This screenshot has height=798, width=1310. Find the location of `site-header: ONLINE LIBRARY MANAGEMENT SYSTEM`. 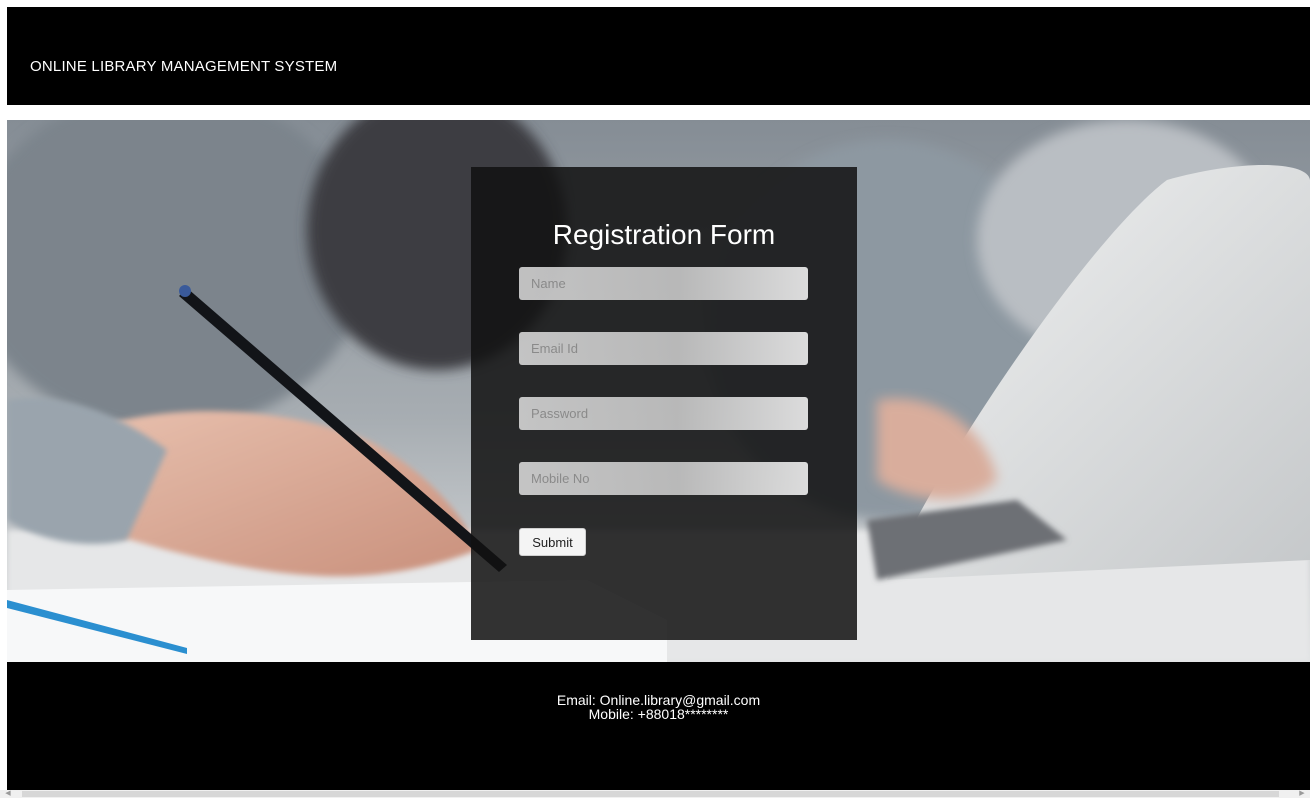

site-header: ONLINE LIBRARY MANAGEMENT SYSTEM is located at coordinates (658, 56).